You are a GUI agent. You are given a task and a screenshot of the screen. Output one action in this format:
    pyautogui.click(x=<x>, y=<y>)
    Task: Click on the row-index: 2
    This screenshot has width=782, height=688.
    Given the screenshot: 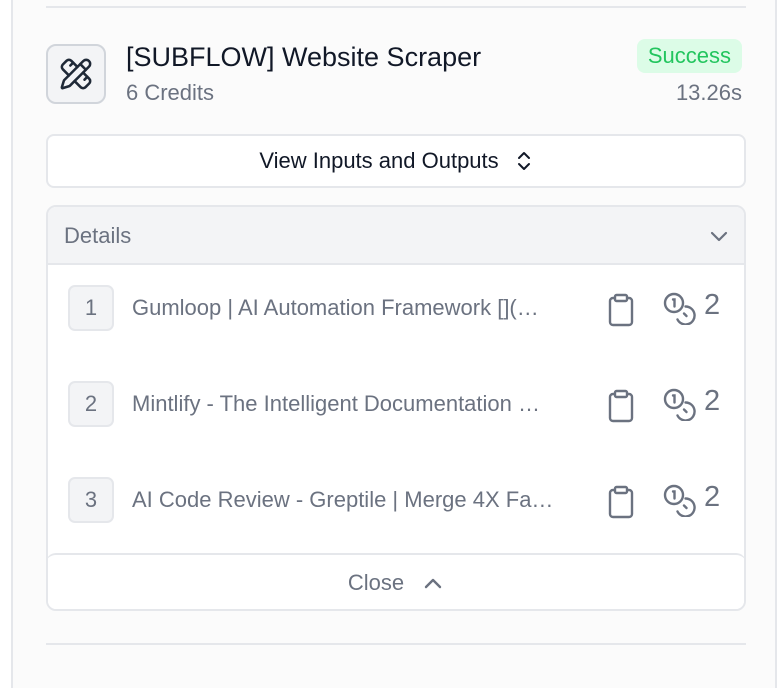 What is the action you would take?
    pyautogui.click(x=91, y=404)
    